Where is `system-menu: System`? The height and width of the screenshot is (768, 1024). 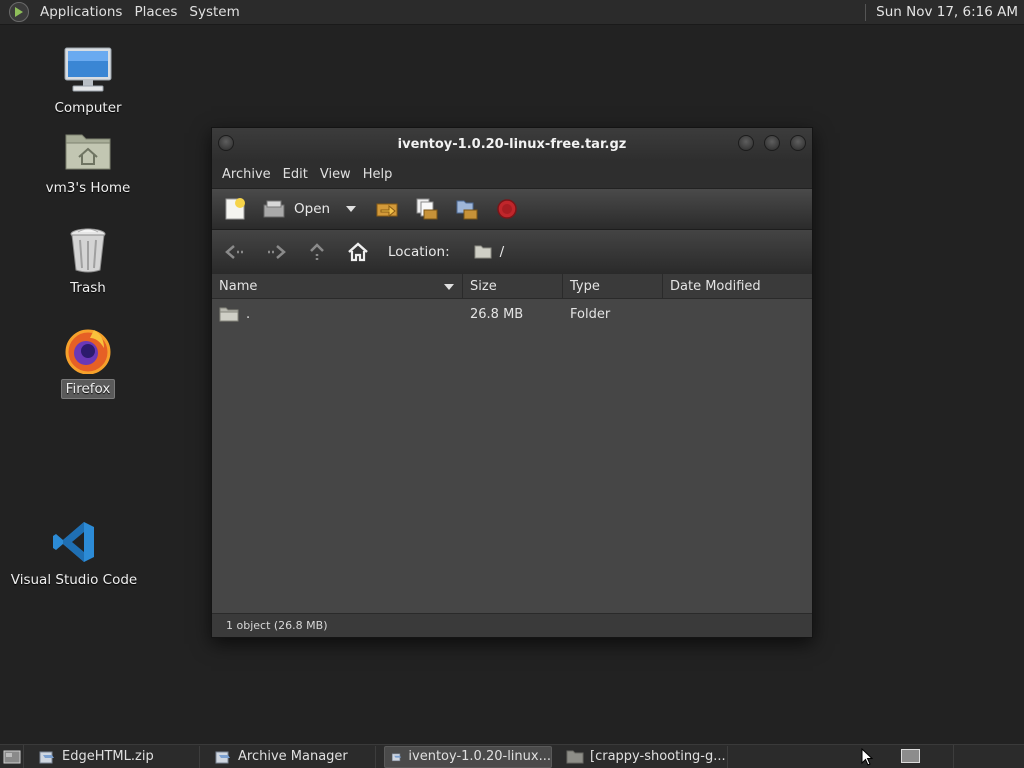
system-menu: System is located at coordinates (214, 12).